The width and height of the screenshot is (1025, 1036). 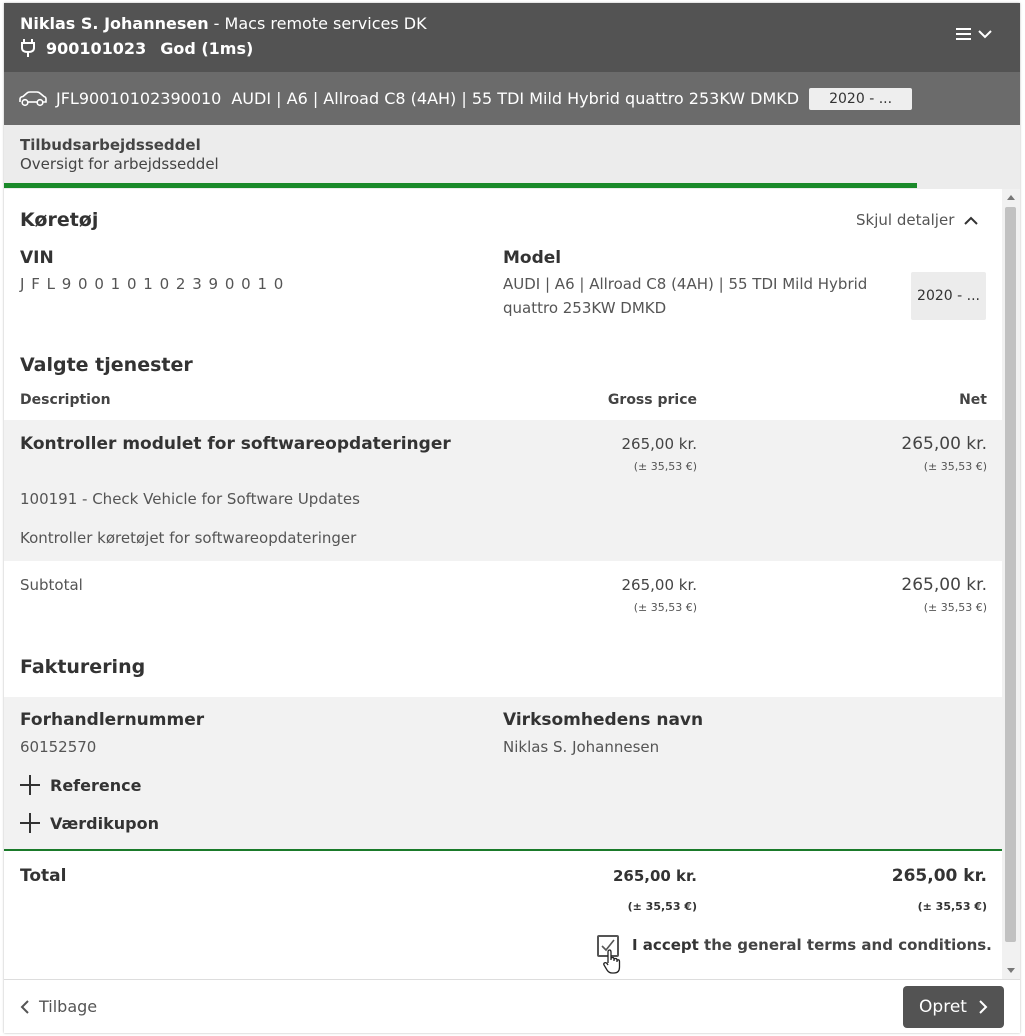 What do you see at coordinates (59, 220) in the screenshot?
I see `vehicle-section-title: Køretøj` at bounding box center [59, 220].